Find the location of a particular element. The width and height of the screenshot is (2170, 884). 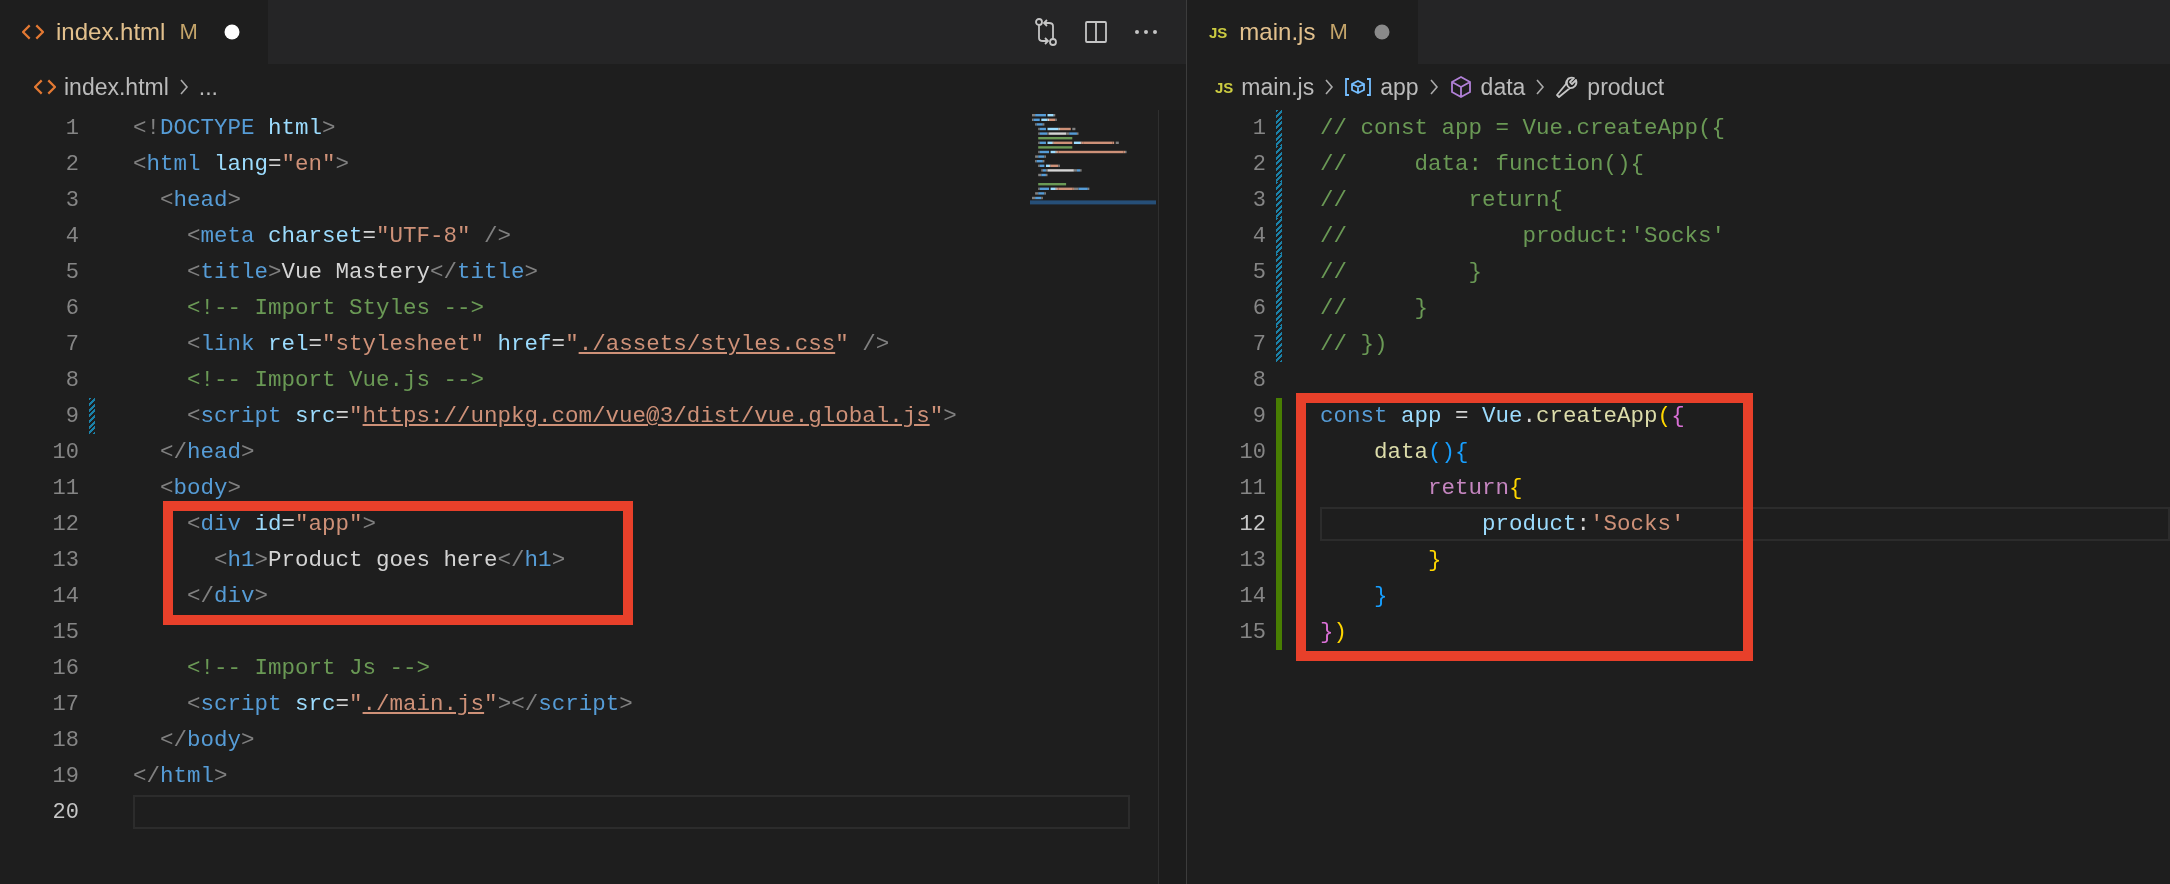

line-number: 19 is located at coordinates (65, 776).